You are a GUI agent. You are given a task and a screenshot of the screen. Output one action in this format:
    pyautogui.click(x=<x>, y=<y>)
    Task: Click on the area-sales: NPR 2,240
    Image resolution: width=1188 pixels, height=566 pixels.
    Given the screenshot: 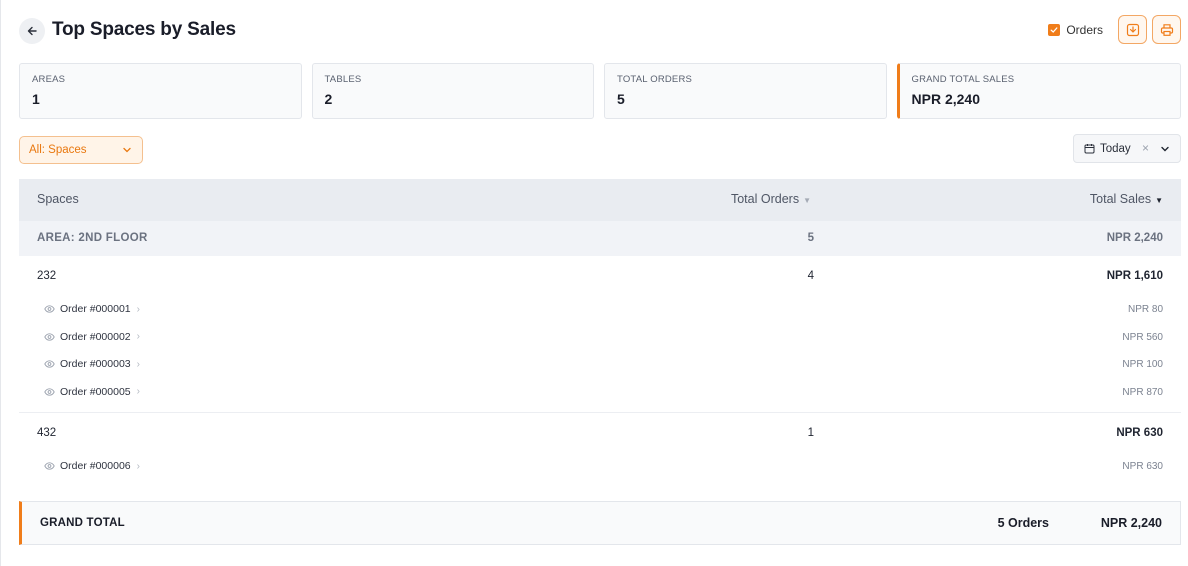 What is the action you would take?
    pyautogui.click(x=1134, y=238)
    